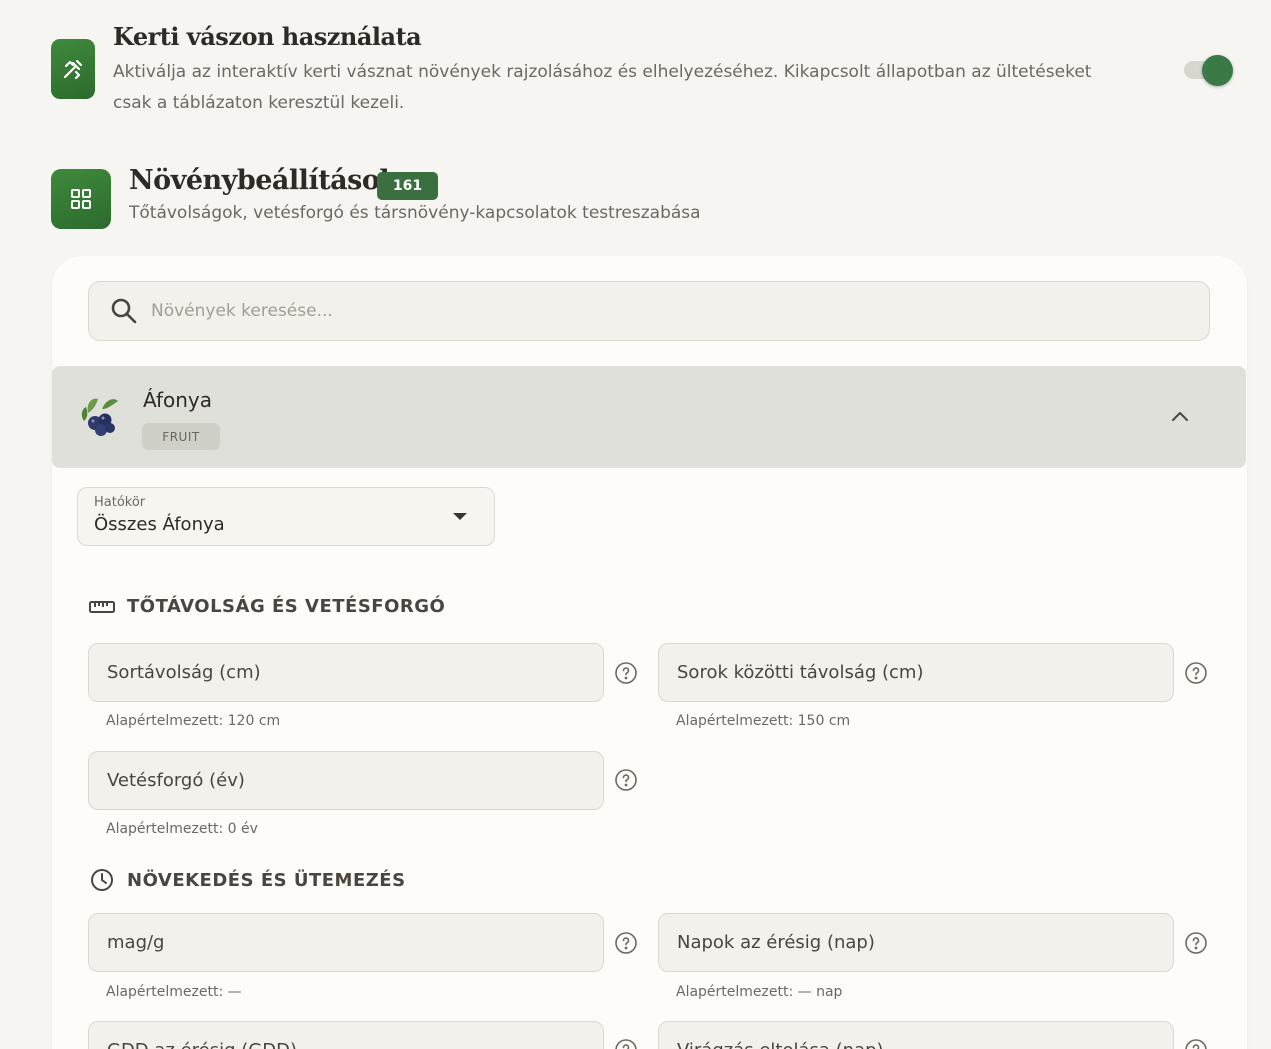 Image resolution: width=1271 pixels, height=1049 pixels. What do you see at coordinates (346, 780) in the screenshot?
I see `crop-rotation-field: Vetésforgó (év)` at bounding box center [346, 780].